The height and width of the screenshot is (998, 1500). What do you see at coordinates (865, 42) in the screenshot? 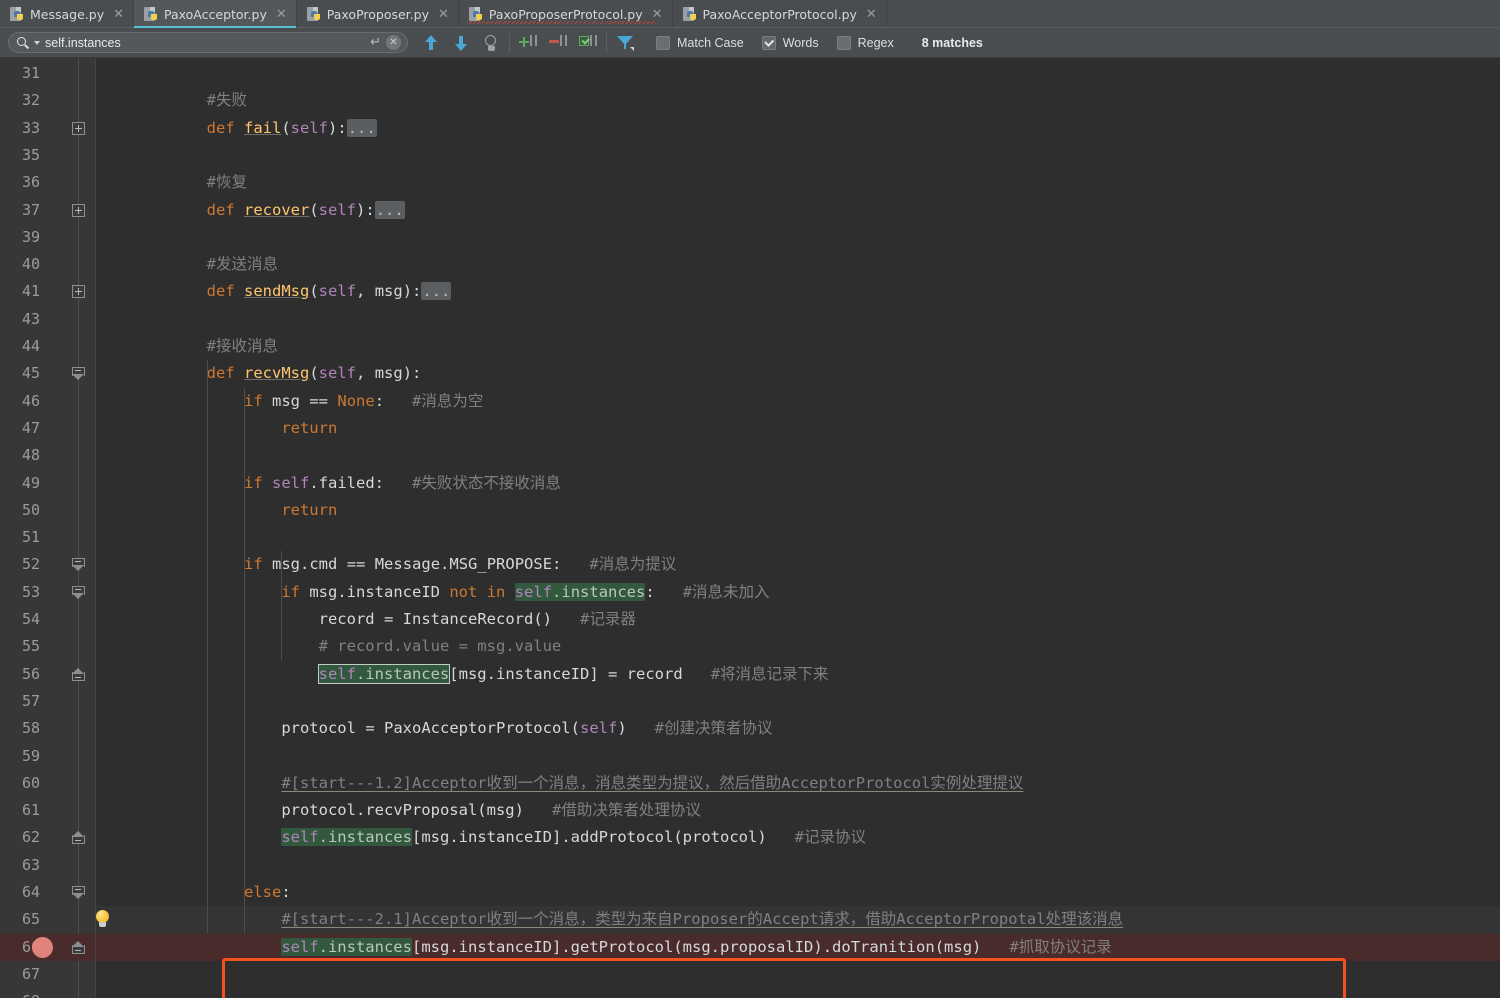
I see `regex-option: Regex` at bounding box center [865, 42].